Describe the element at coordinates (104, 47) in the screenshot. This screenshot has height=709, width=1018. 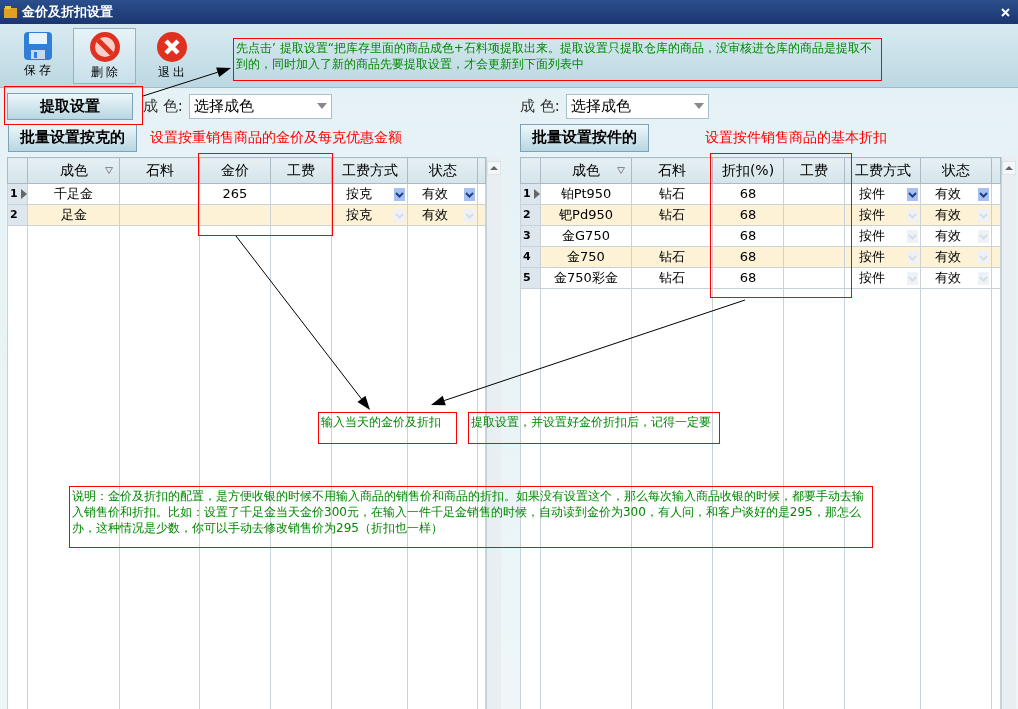
I see `prohibited-icon` at that location.